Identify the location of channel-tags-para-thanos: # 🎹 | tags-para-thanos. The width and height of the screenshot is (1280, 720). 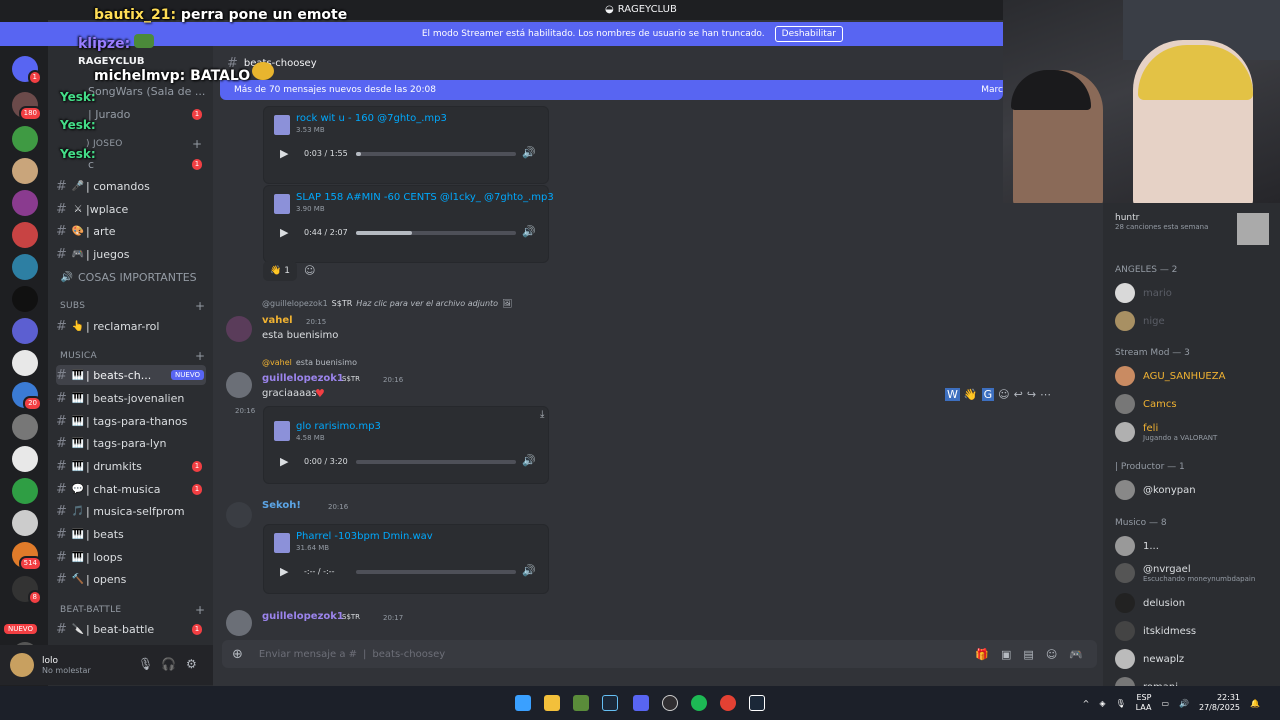
(131, 421).